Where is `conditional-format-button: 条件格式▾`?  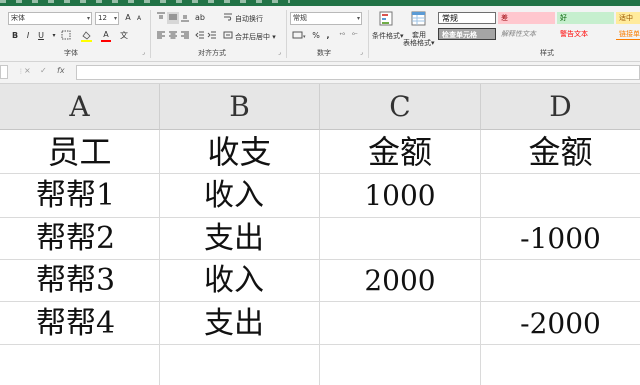 conditional-format-button: 条件格式▾ is located at coordinates (388, 36).